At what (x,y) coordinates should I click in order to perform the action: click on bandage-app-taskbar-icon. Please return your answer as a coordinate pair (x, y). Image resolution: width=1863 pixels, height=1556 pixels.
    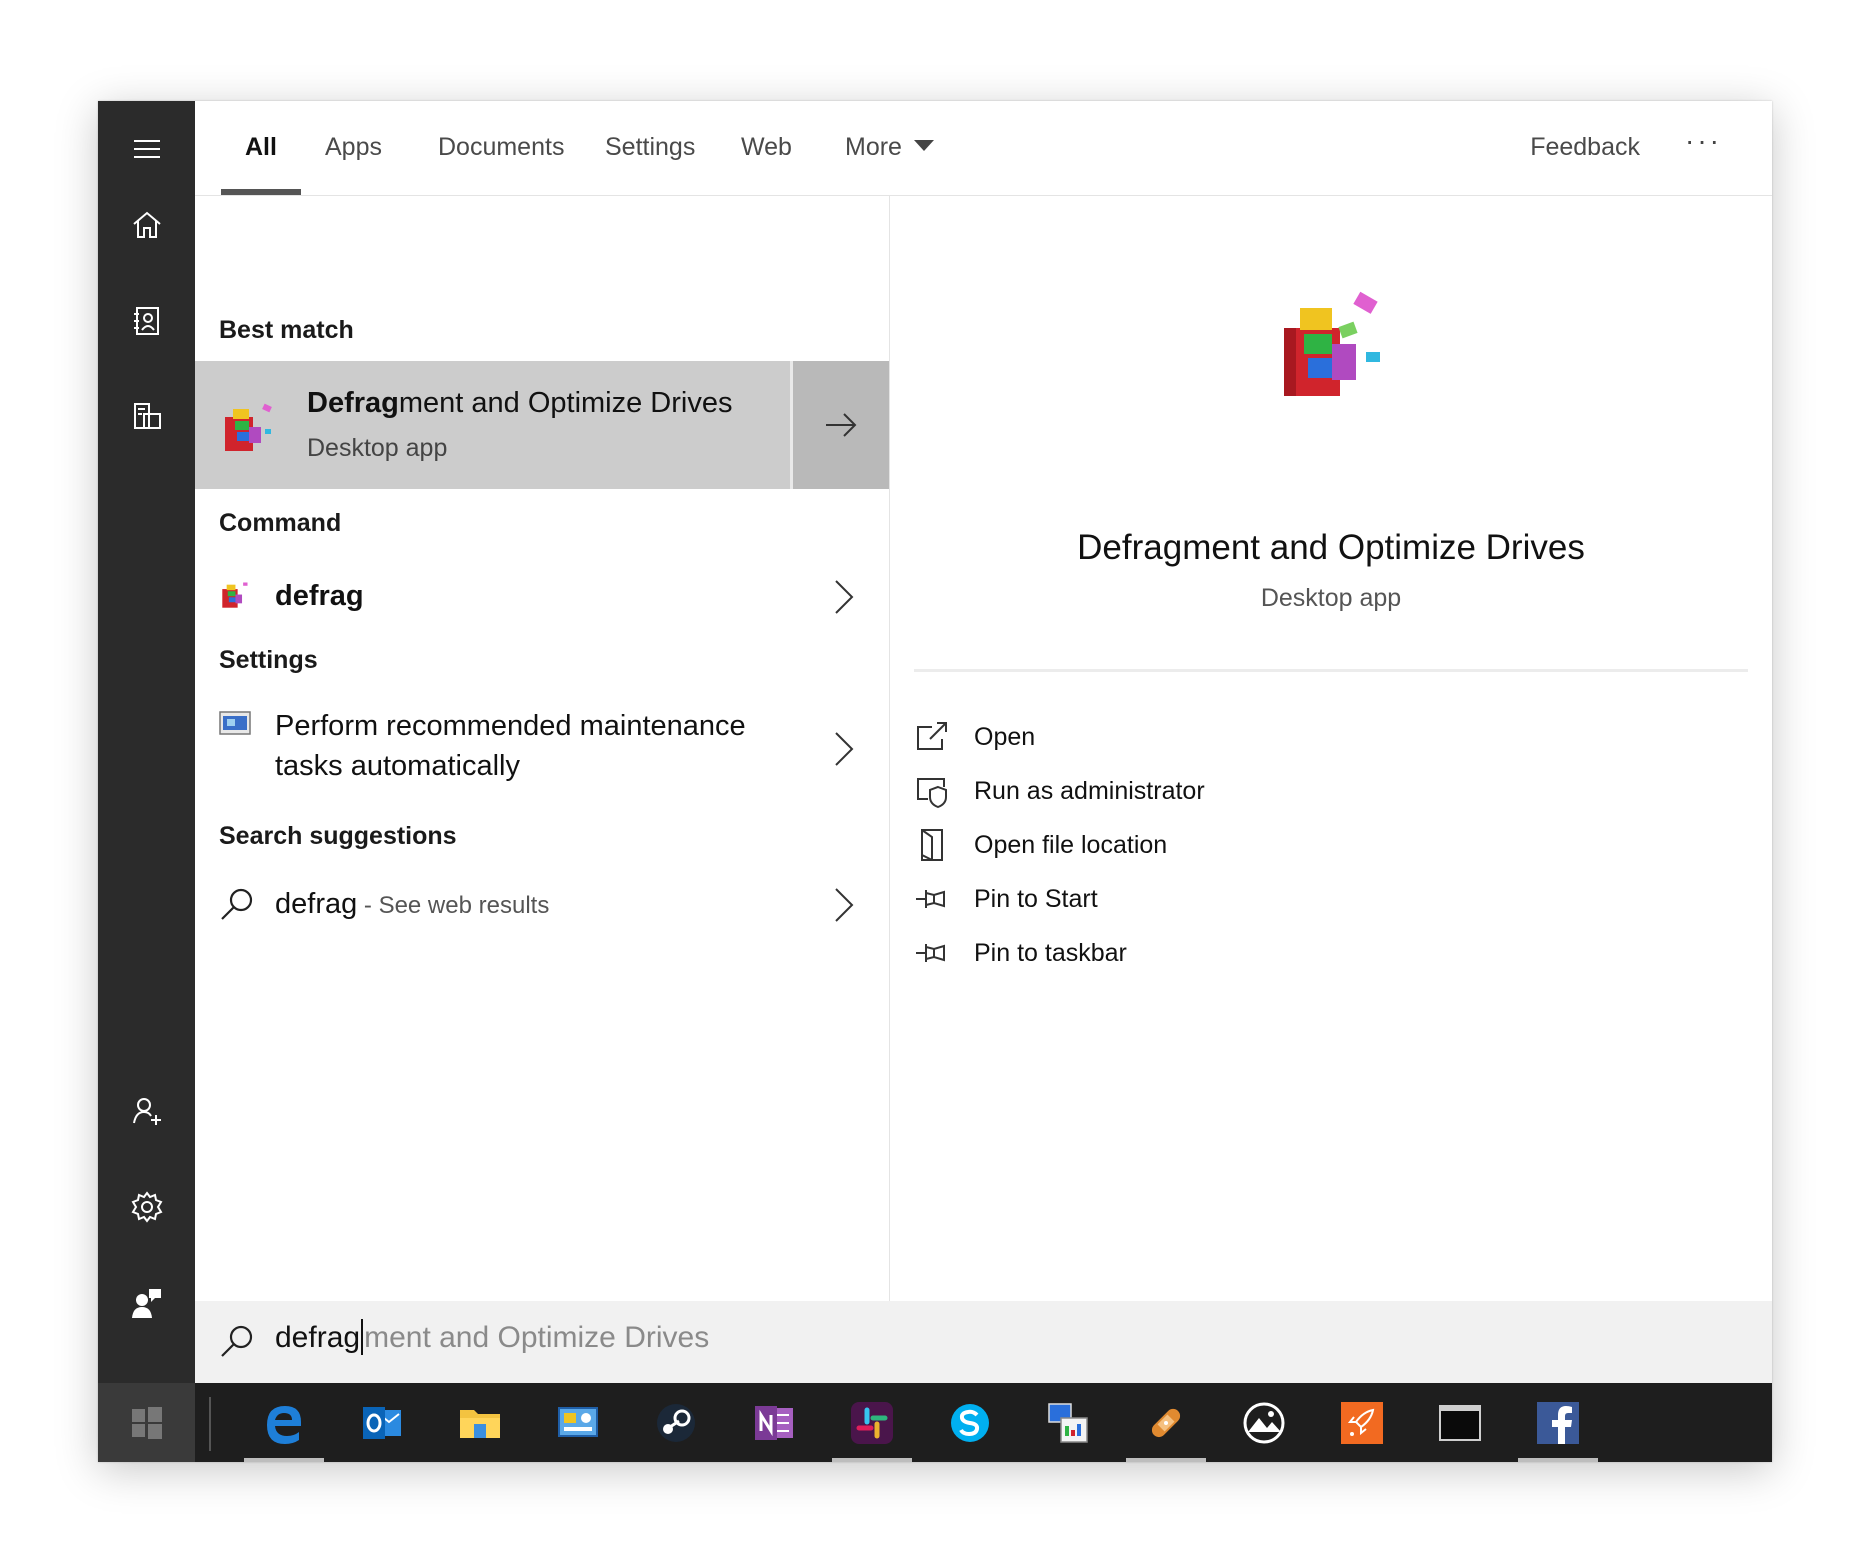
    Looking at the image, I should click on (1166, 1422).